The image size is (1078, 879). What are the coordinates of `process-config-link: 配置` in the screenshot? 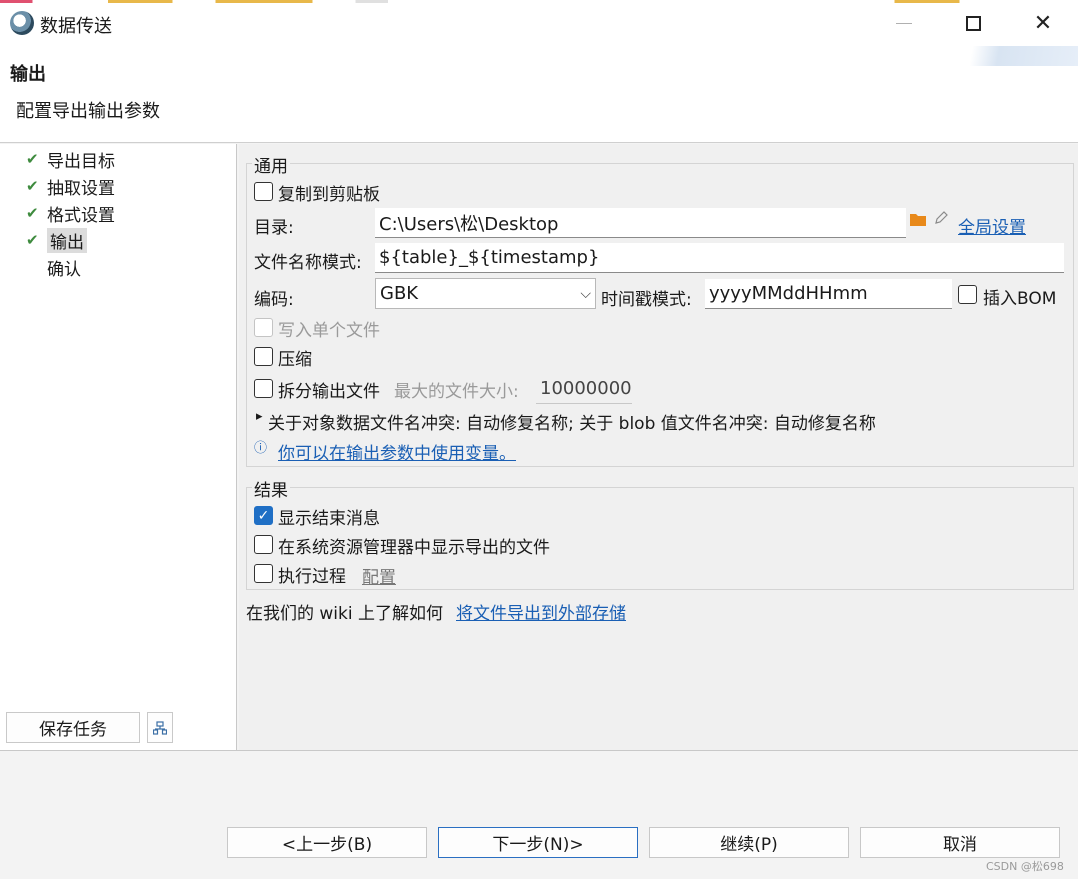 It's located at (379, 575).